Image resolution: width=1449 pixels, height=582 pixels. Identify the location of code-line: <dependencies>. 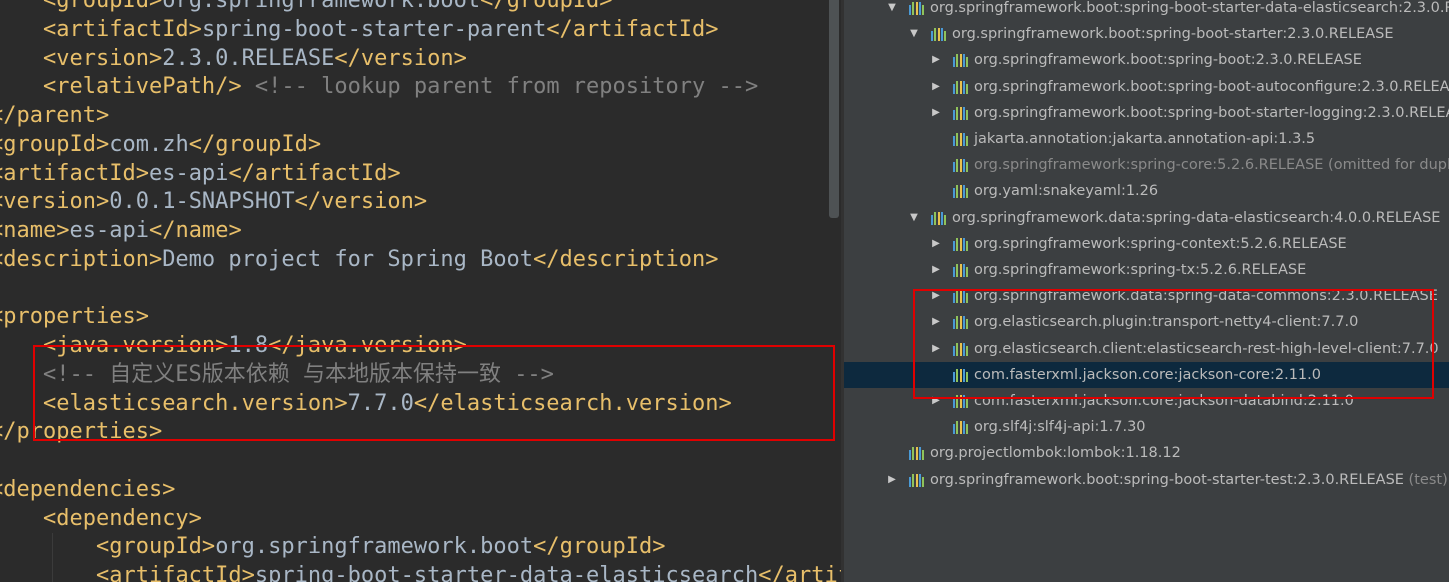
(87, 489).